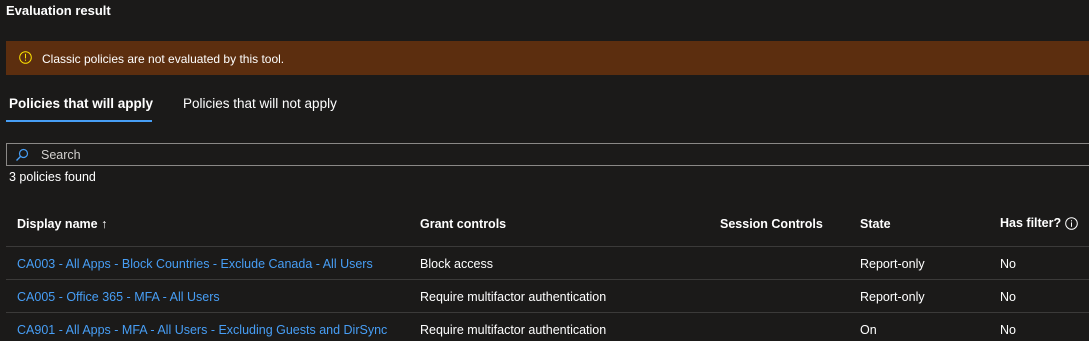 Image resolution: width=1089 pixels, height=341 pixels. I want to click on column-header-has-filter-label: Has filter?, so click(1031, 223).